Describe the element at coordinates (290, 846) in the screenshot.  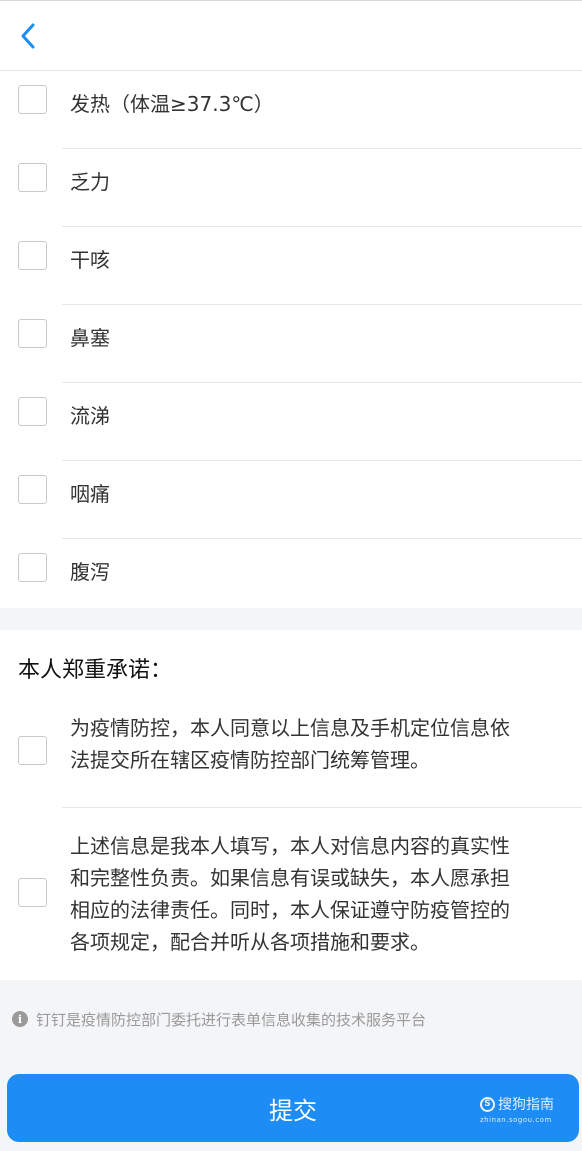
I see `promise-line: 上述信息是我本人填写，本人对信息内容的真实性` at that location.